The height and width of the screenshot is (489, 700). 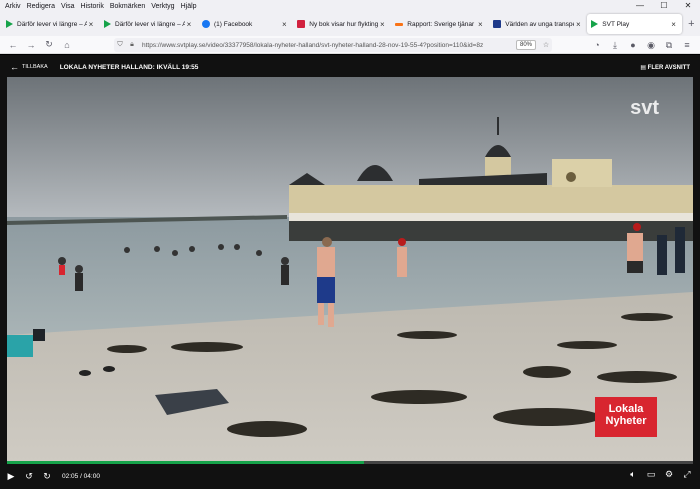 What do you see at coordinates (626, 421) in the screenshot?
I see `badge-line-2: Nyheter` at bounding box center [626, 421].